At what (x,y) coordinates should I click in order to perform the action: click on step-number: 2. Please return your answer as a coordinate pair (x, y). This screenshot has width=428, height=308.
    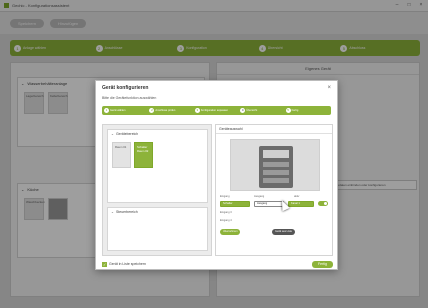
    Looking at the image, I should click on (152, 110).